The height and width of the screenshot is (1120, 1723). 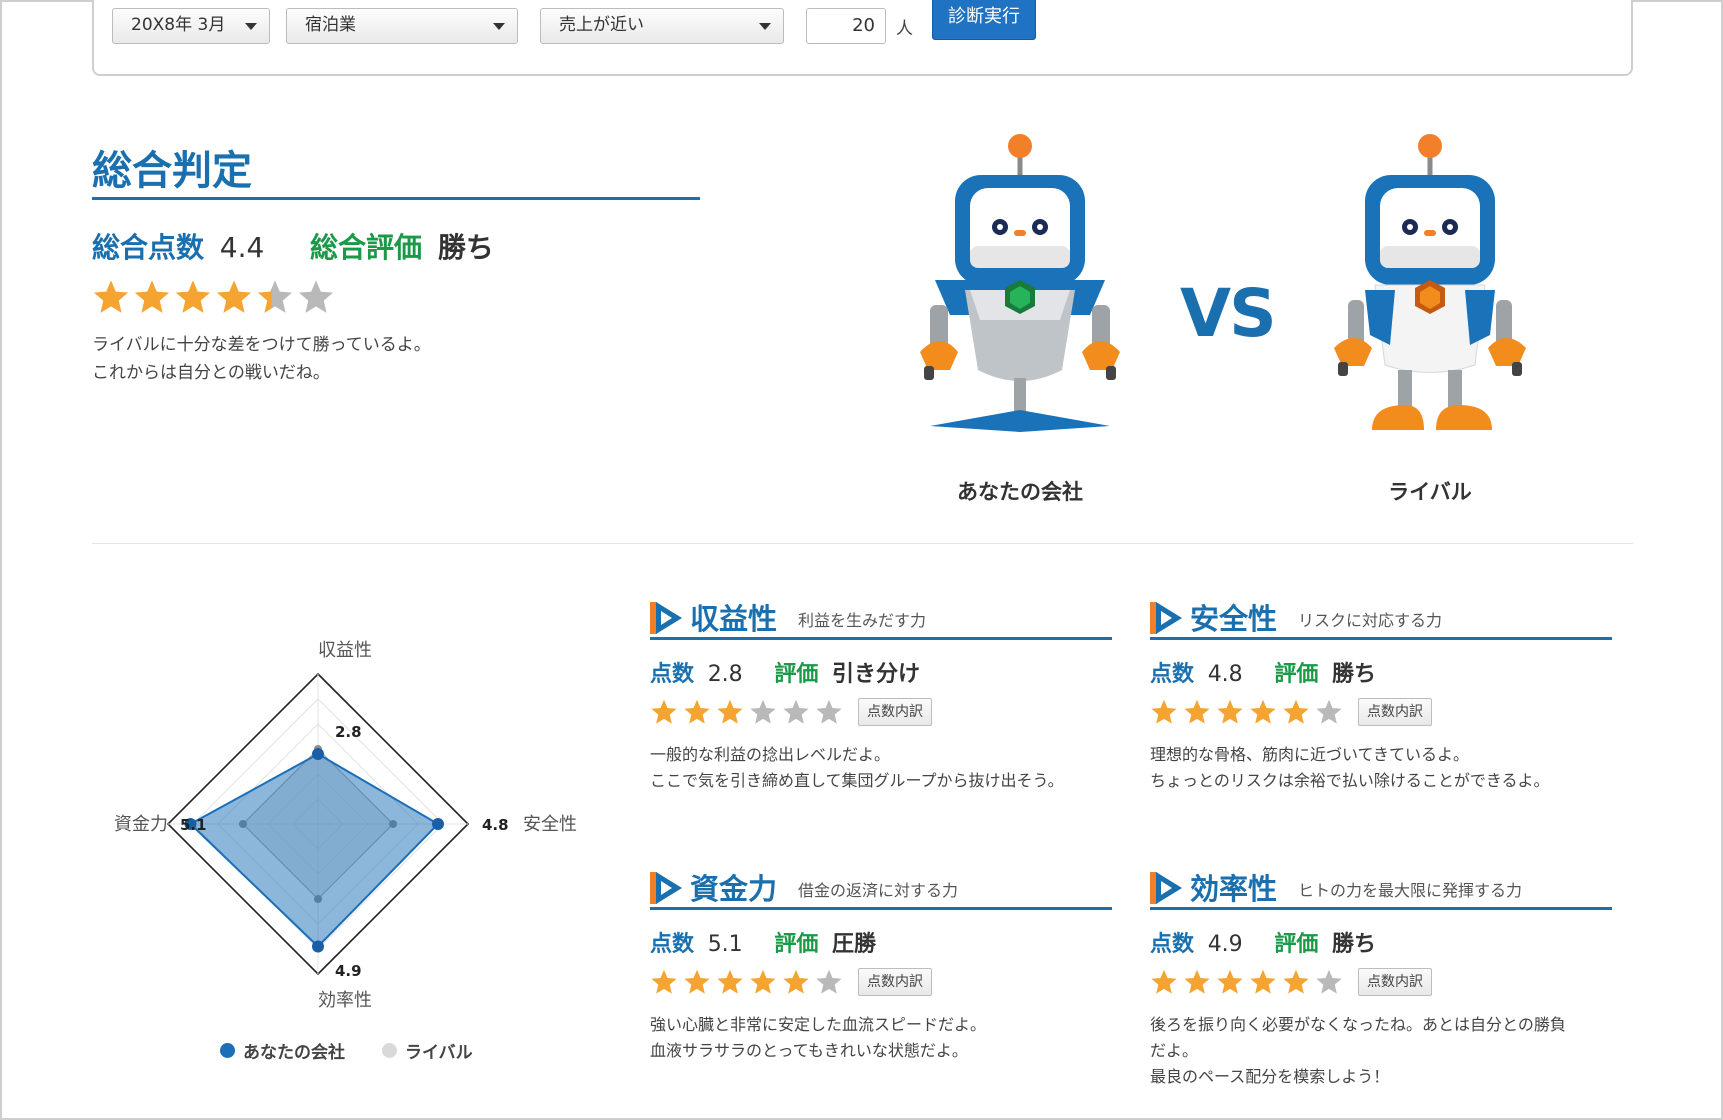 What do you see at coordinates (1381, 942) in the screenshot?
I see `card-score-line: 点数 4.9 評価 勝ち` at bounding box center [1381, 942].